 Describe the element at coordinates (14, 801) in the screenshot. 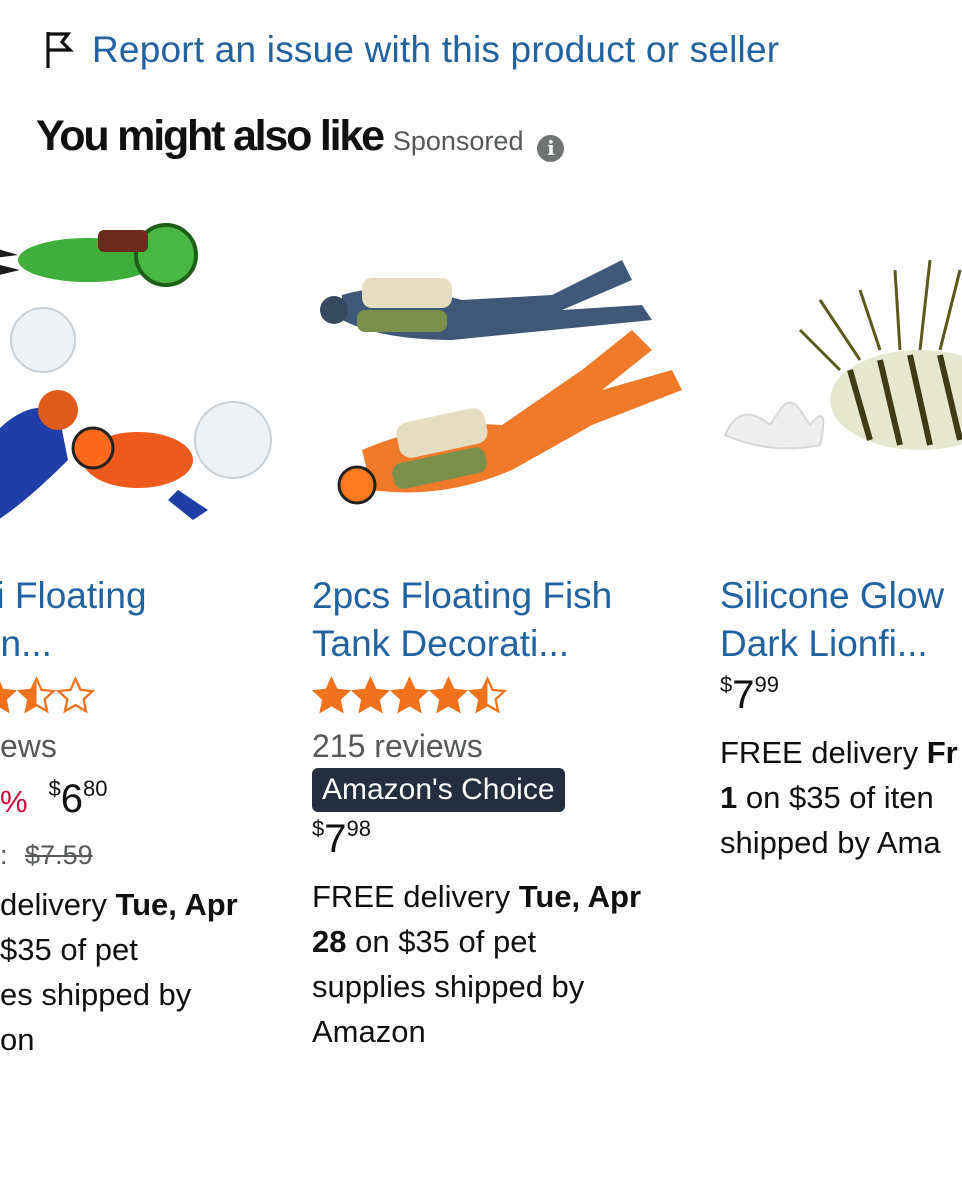

I see `discount-percent: %` at that location.